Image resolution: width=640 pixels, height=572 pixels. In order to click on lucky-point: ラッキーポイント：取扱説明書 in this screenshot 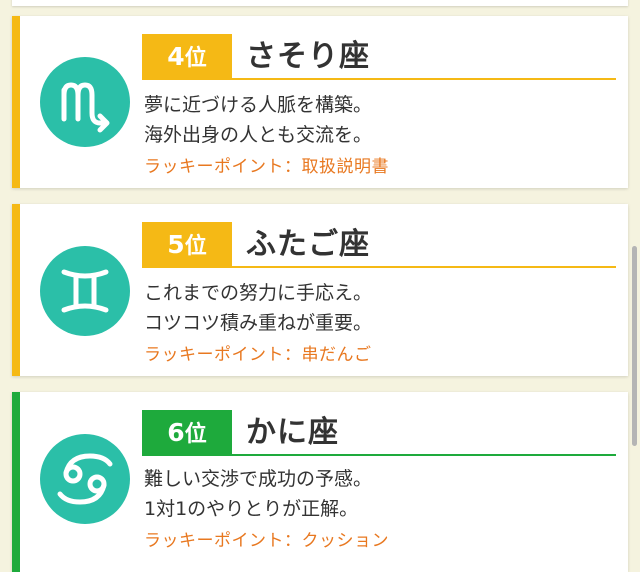, I will do `click(266, 167)`.